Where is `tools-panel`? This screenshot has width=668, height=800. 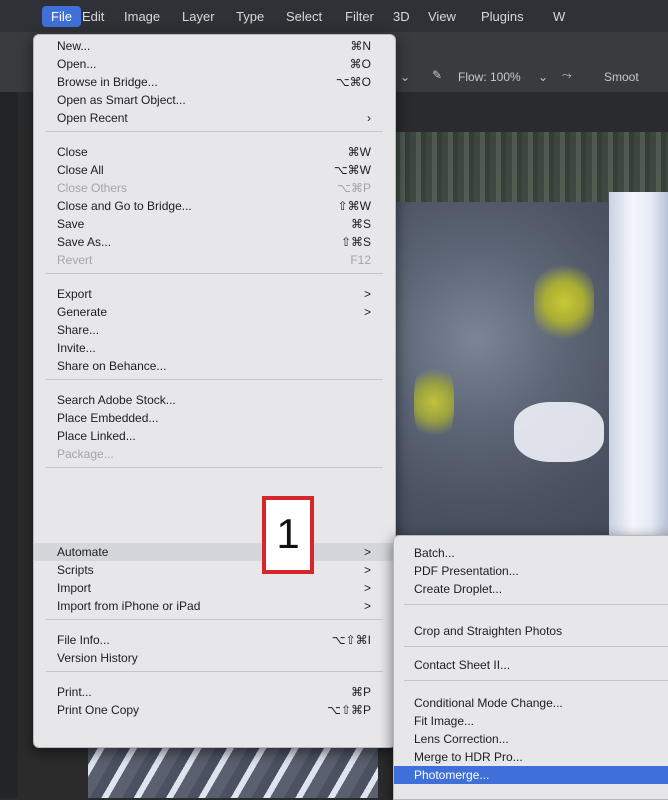 tools-panel is located at coordinates (9, 445).